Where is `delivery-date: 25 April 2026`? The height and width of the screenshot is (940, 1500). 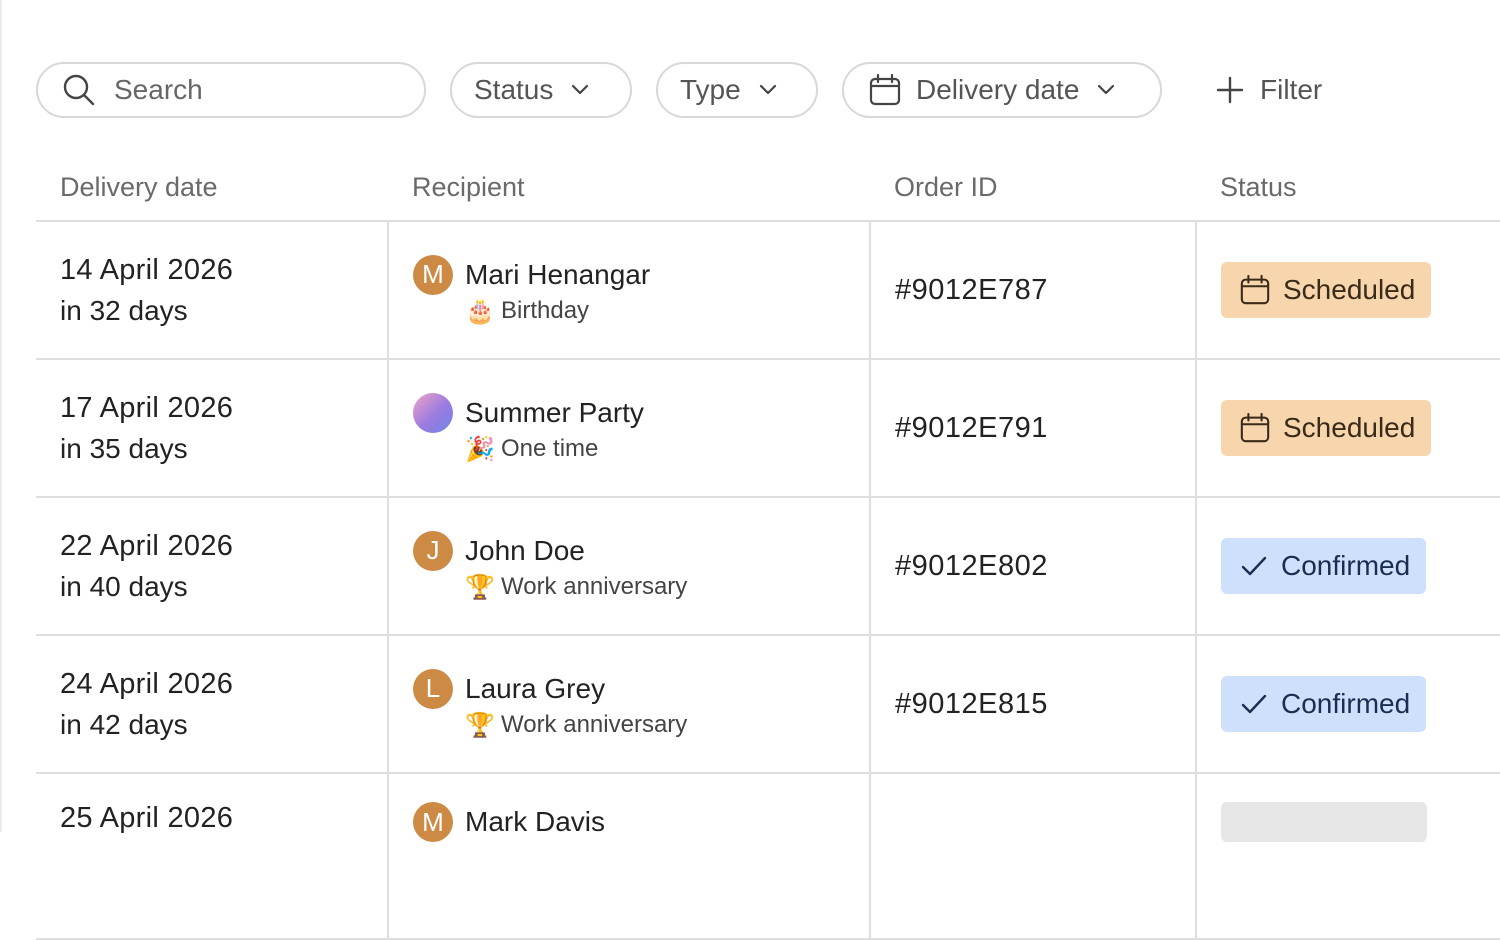 delivery-date: 25 April 2026 is located at coordinates (147, 818).